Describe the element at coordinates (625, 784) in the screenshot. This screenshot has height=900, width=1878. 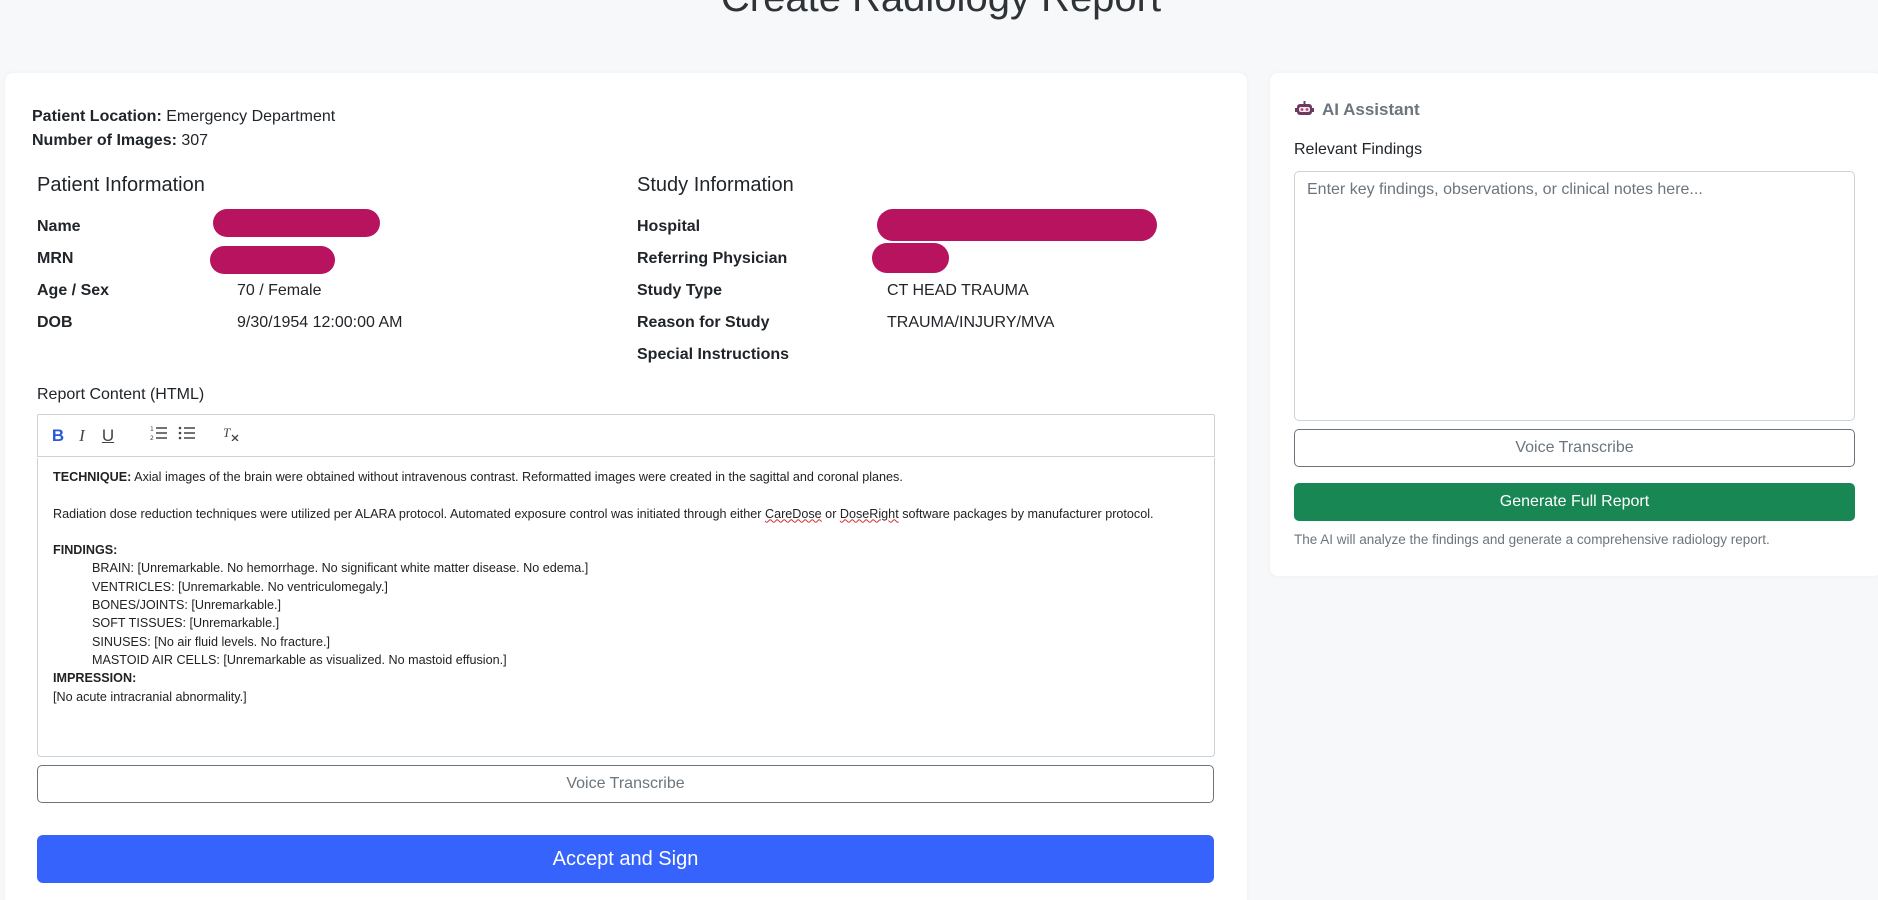
I see `voice-transcribe-button: Voice Transcribe` at that location.